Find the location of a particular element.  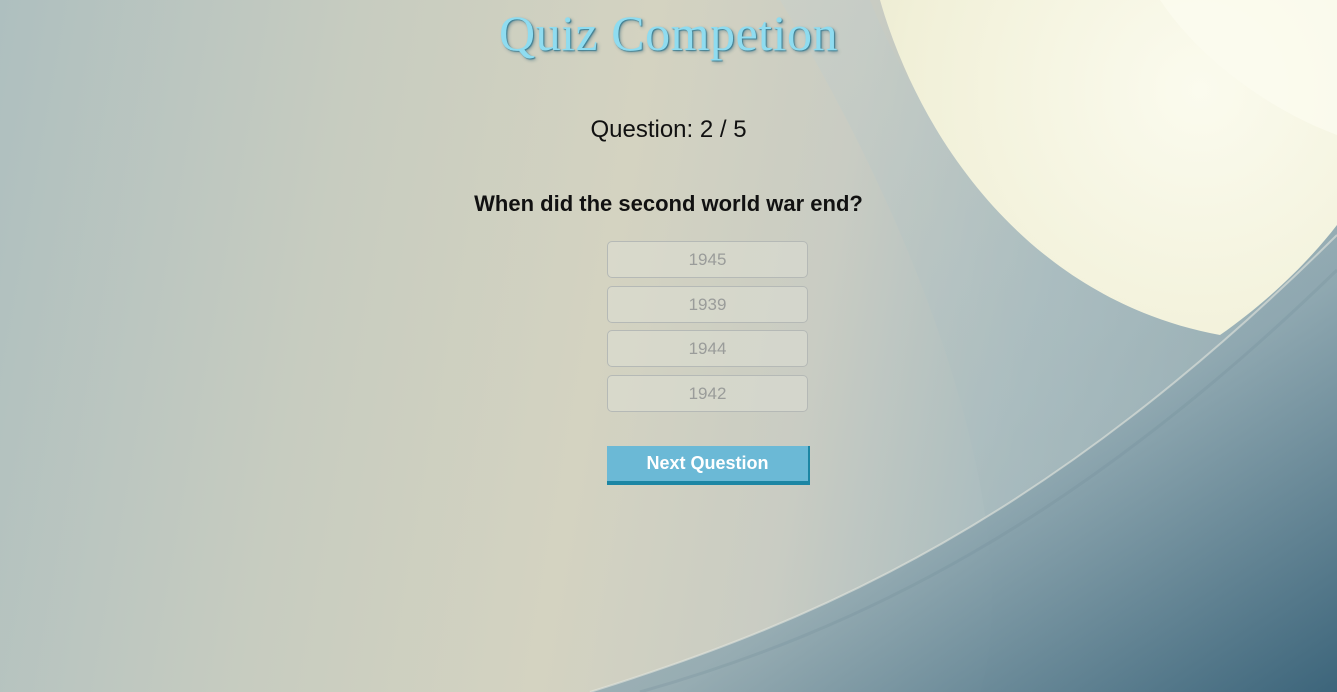

question-counter: Question: 2 / 5 is located at coordinates (668, 129).